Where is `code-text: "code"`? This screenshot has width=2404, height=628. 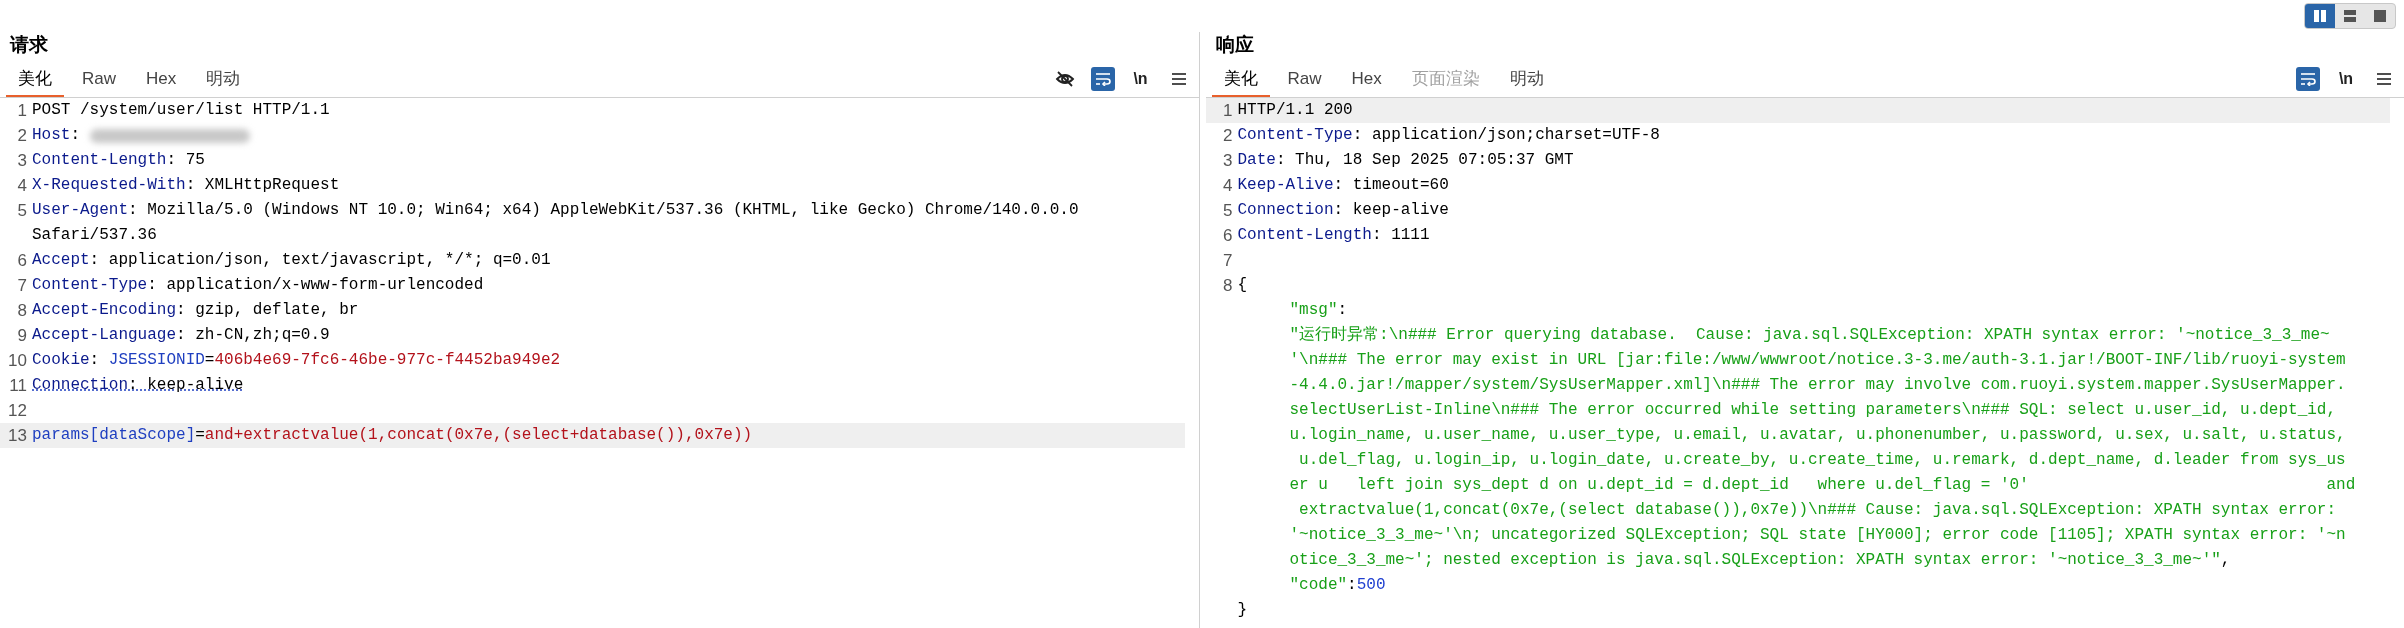
code-text: "code" is located at coordinates (1318, 585).